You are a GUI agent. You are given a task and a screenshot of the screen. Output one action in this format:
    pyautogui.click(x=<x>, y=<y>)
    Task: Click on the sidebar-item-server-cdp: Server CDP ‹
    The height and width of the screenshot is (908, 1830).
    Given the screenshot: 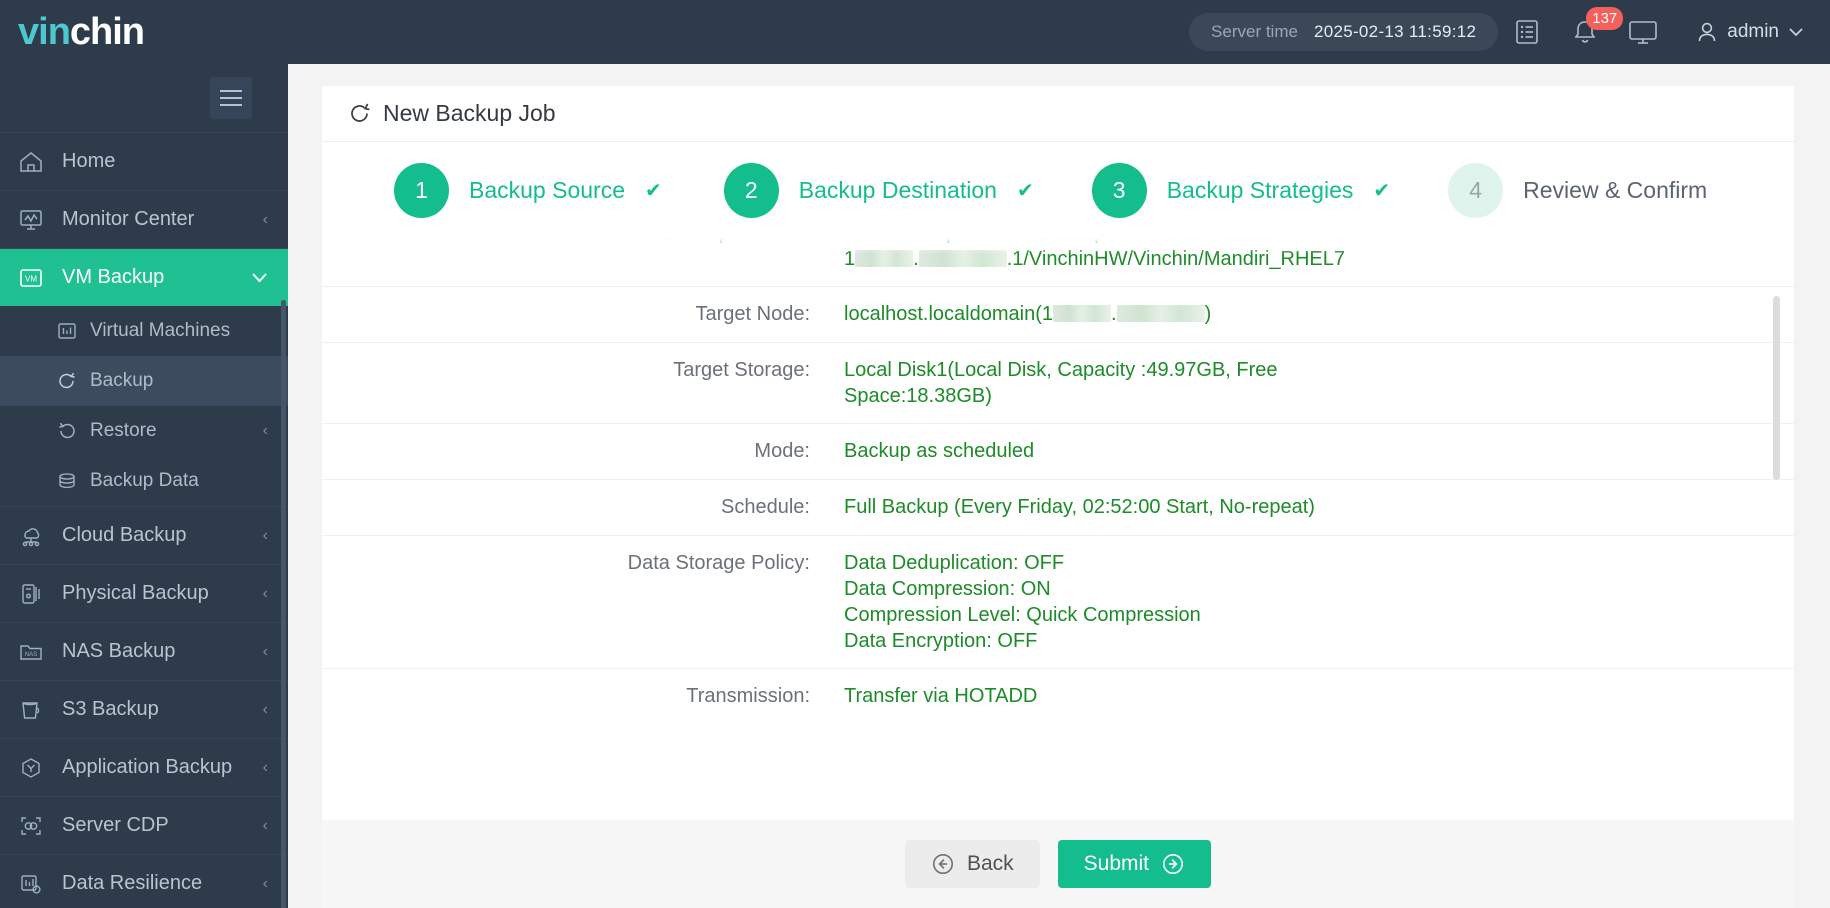 What is the action you would take?
    pyautogui.click(x=144, y=825)
    